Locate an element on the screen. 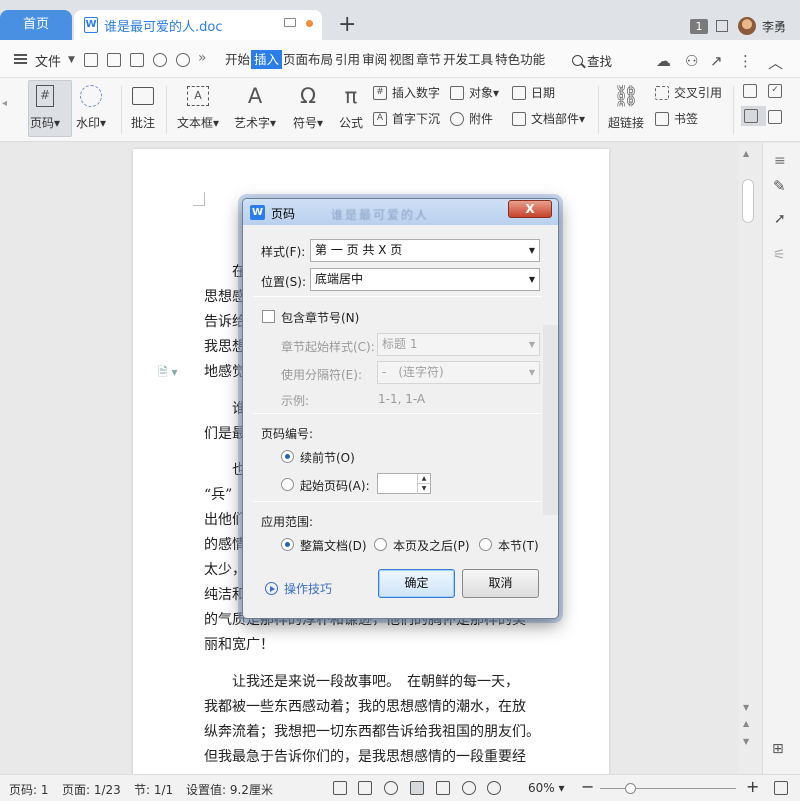  collapse-ribbon-icon: ︿ is located at coordinates (775, 62).